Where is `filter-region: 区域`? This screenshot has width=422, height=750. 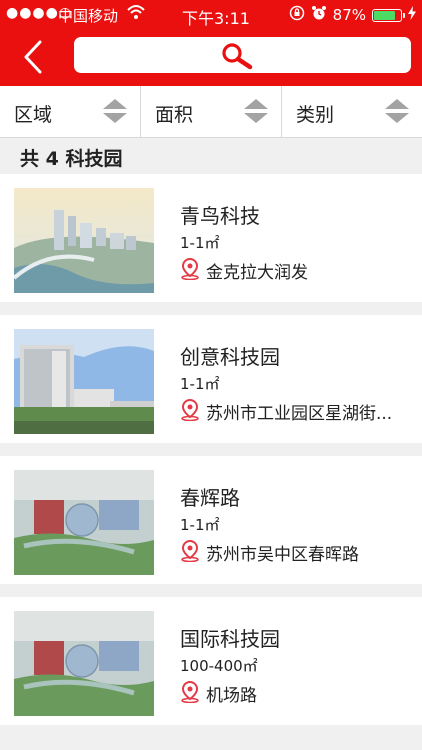
filter-region: 区域 is located at coordinates (70, 111).